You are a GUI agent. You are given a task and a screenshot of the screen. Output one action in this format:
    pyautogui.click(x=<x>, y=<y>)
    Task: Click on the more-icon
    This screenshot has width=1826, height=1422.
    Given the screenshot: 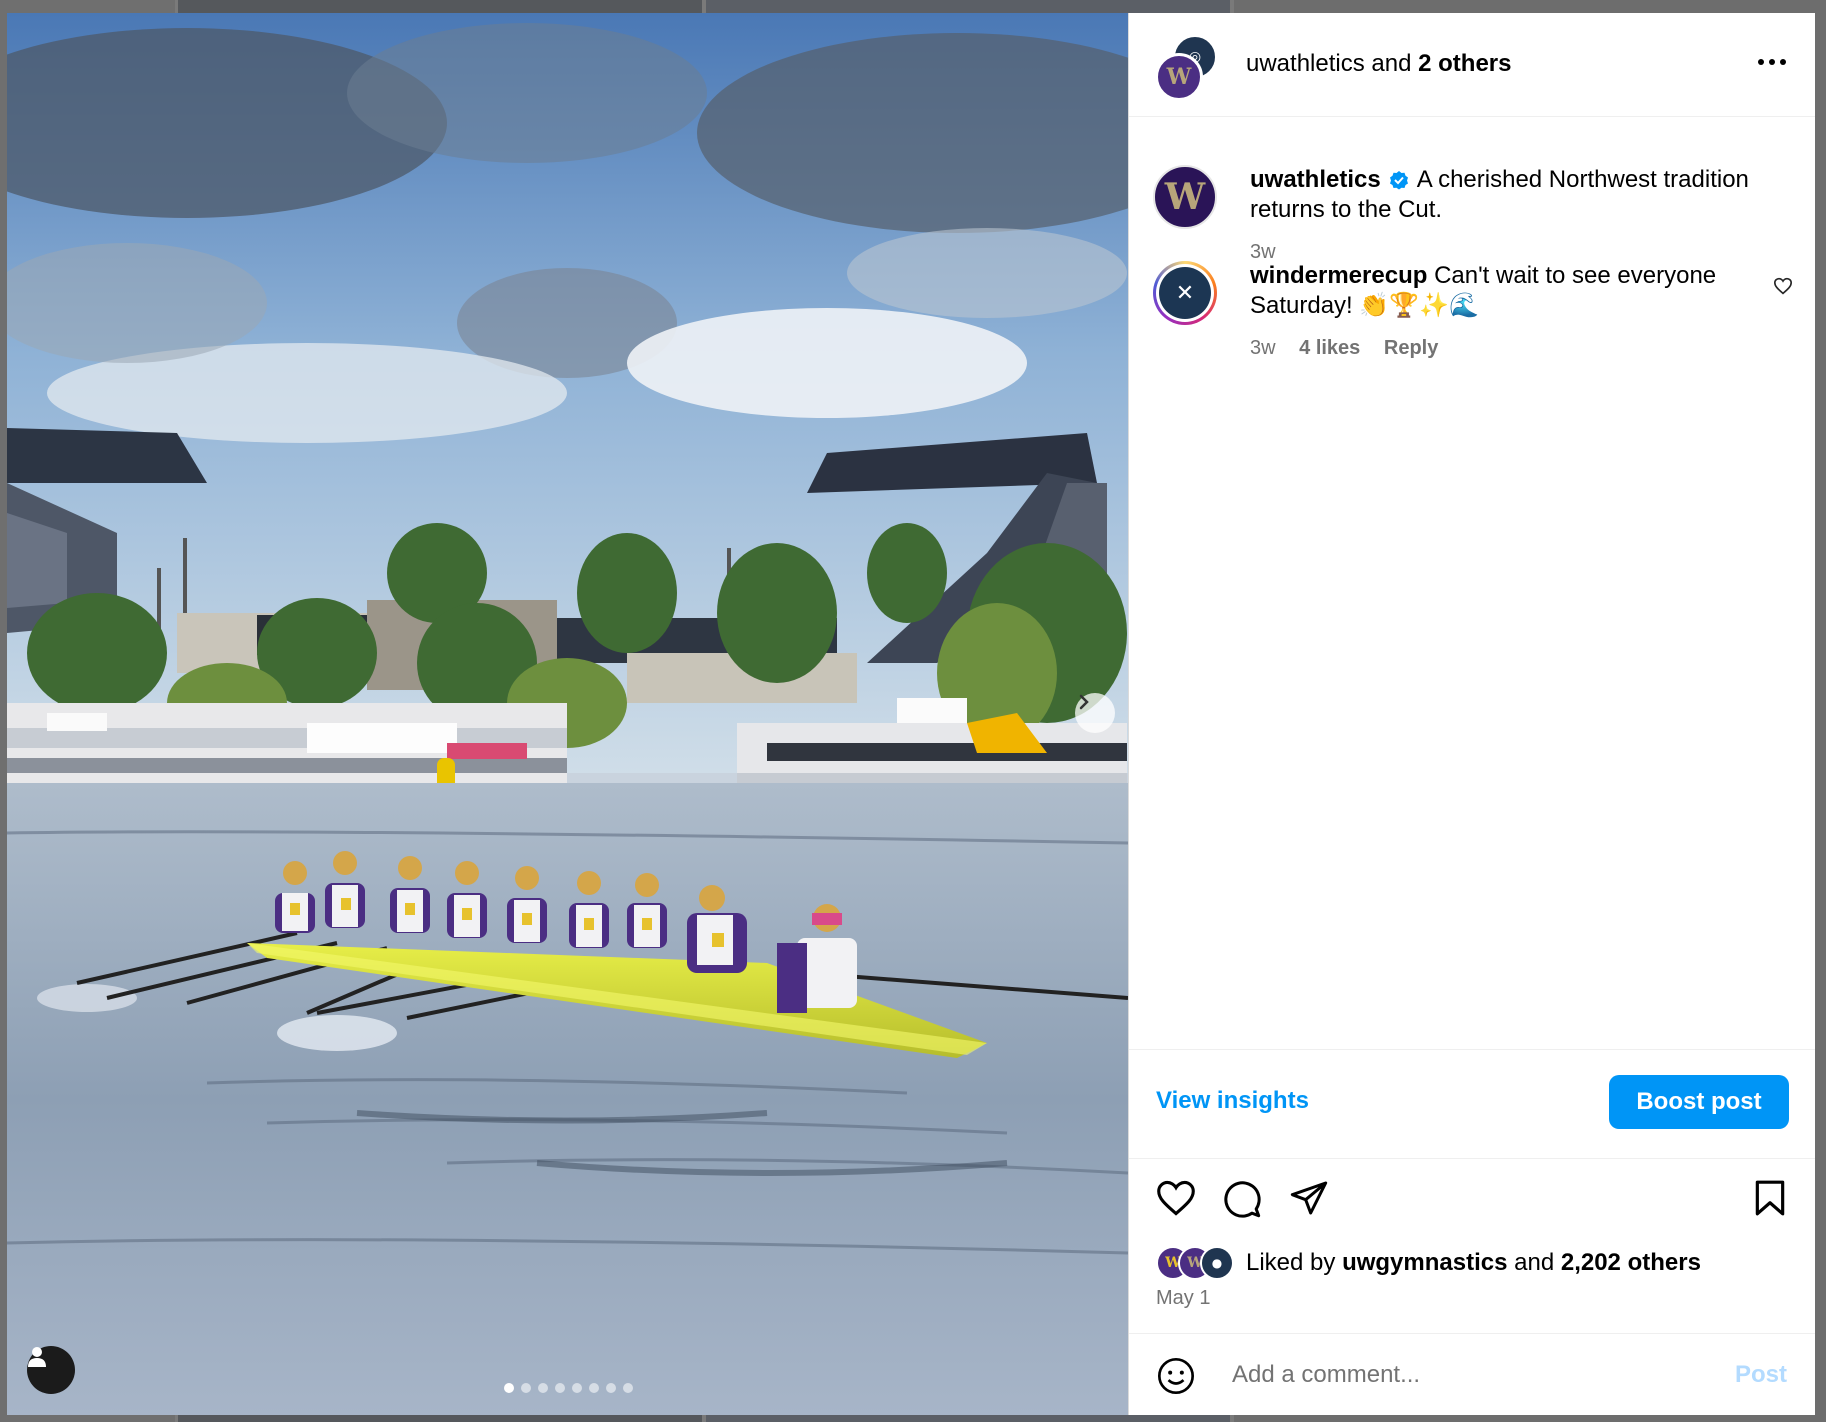 What is the action you would take?
    pyautogui.click(x=1772, y=62)
    